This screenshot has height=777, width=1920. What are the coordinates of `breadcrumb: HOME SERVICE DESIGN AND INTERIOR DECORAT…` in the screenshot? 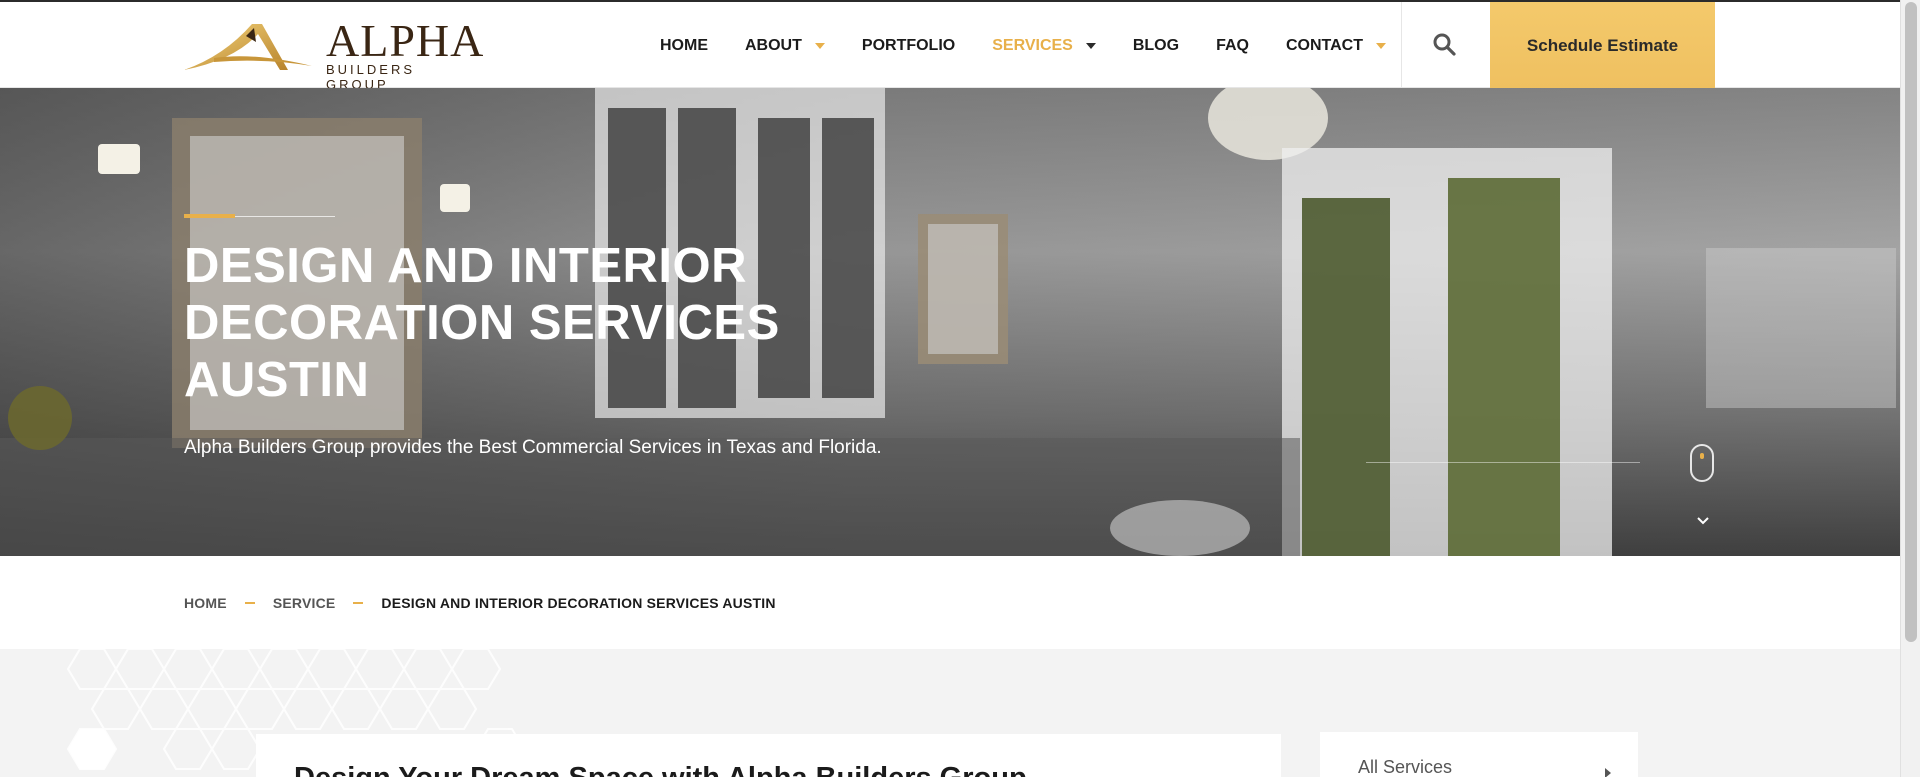 It's located at (480, 603).